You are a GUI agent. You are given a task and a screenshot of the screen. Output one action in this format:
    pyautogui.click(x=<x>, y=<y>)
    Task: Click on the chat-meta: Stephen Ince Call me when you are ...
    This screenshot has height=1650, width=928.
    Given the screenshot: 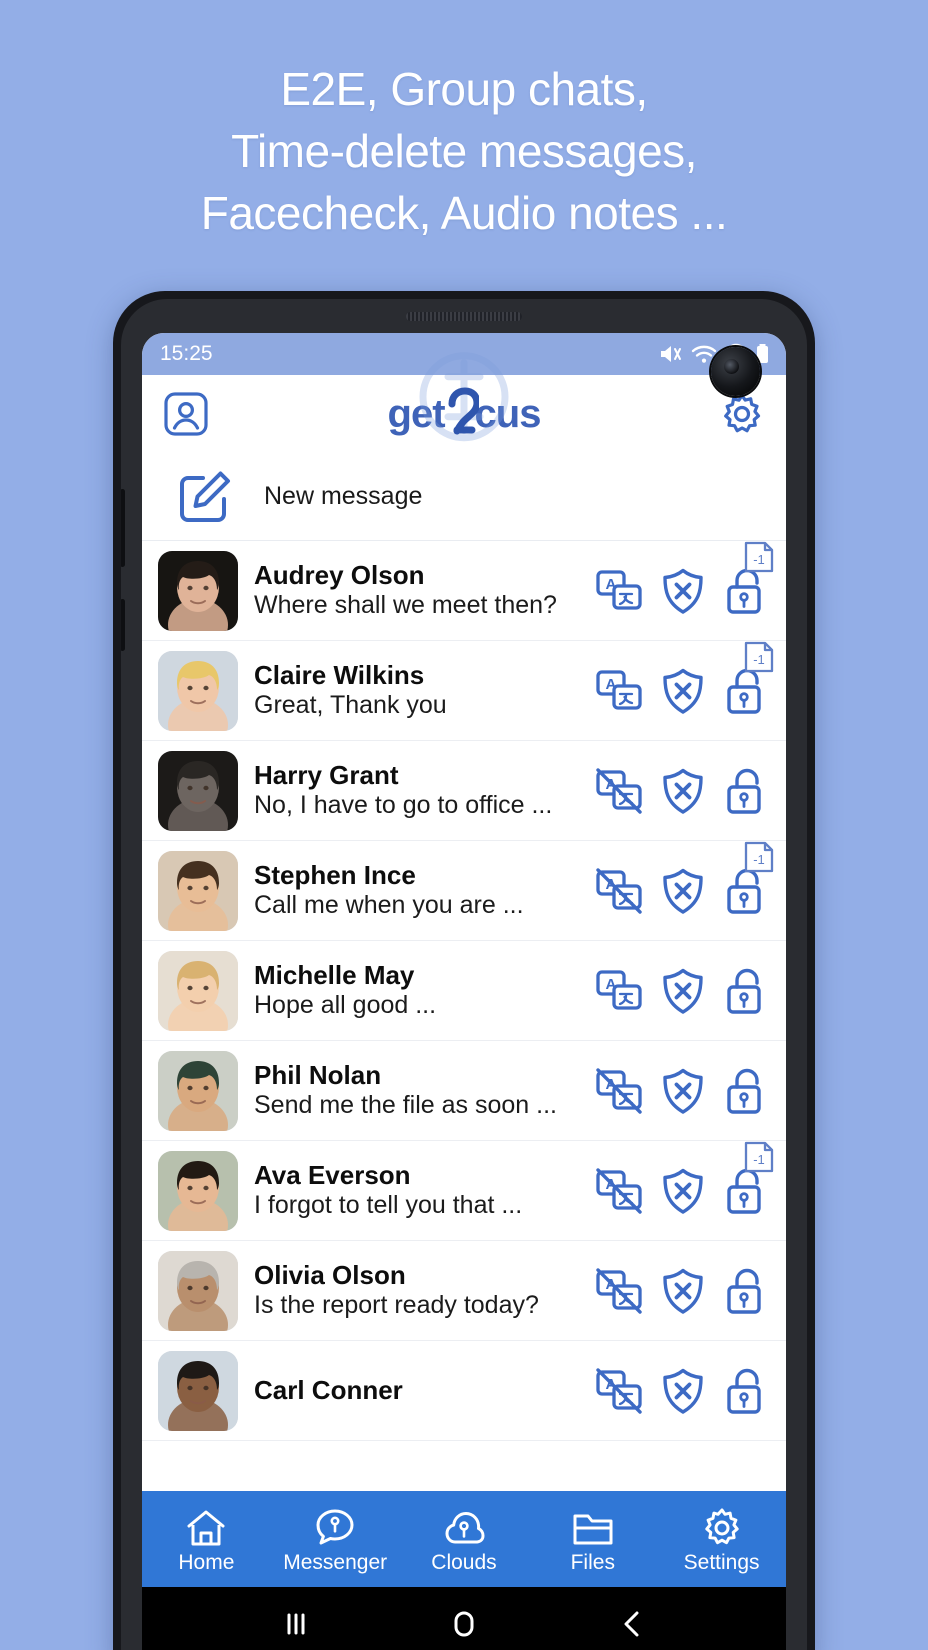 What is the action you would take?
    pyautogui.click(x=416, y=891)
    